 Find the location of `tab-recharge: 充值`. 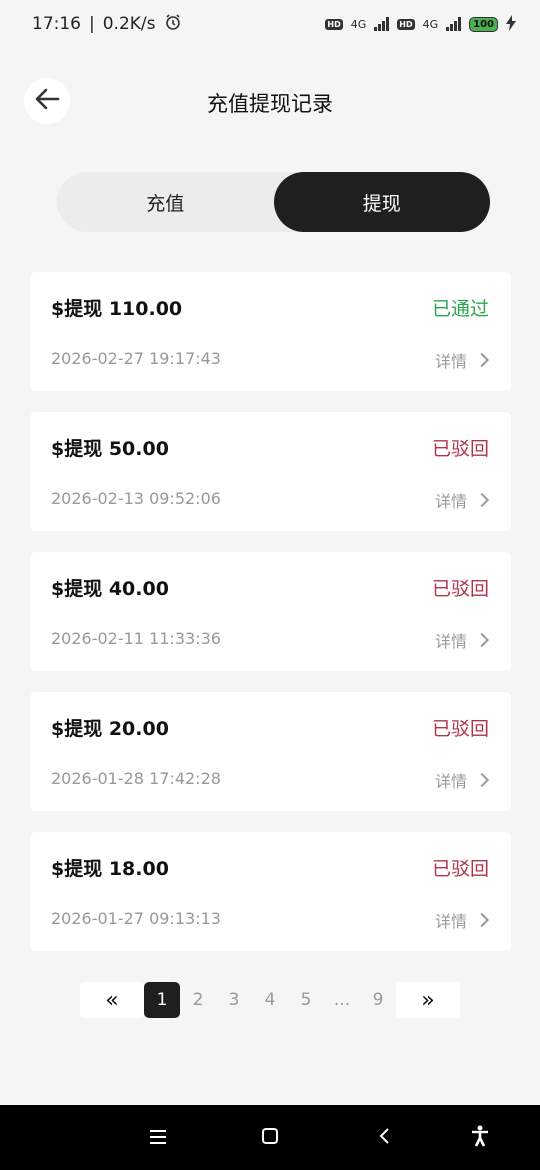

tab-recharge: 充值 is located at coordinates (165, 202).